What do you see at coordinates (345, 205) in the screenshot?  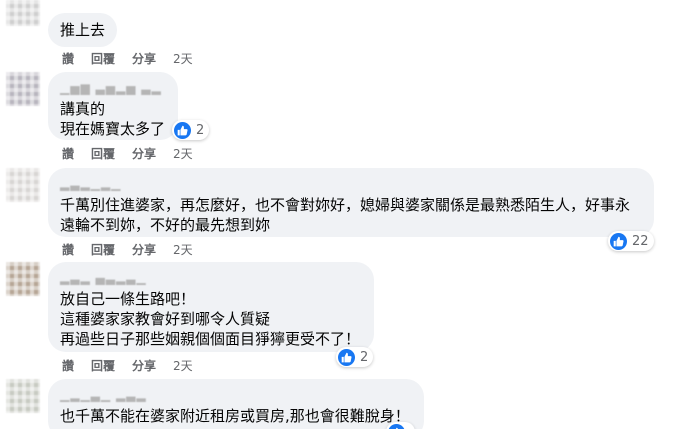 I see `comment-text: 千萬別住進婆家，再怎麼好，也不會對妳好，媳婦與婆家關係是最熟悉陌生人，好事永` at bounding box center [345, 205].